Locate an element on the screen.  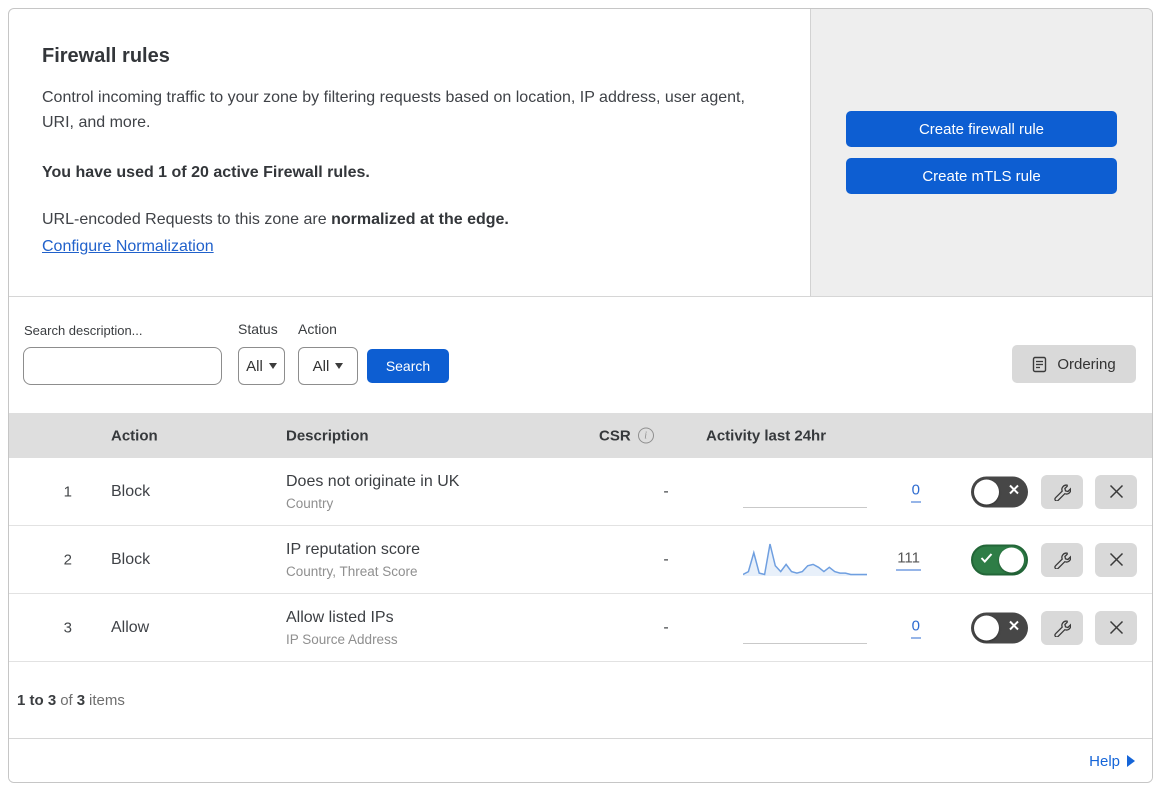
search-box is located at coordinates (124, 366).